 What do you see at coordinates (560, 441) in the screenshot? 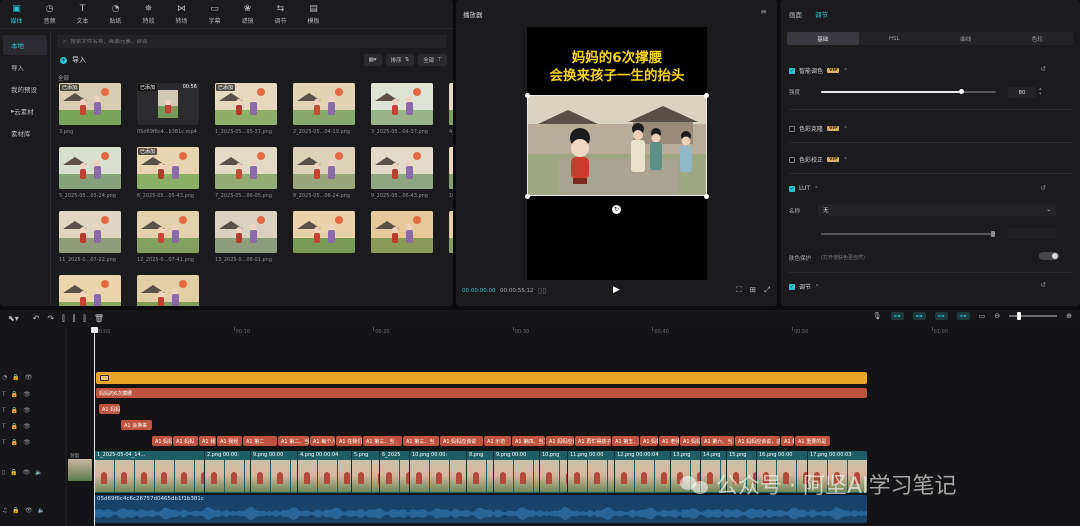
I see `subtitle-clip: A1 妈妈应该` at bounding box center [560, 441].